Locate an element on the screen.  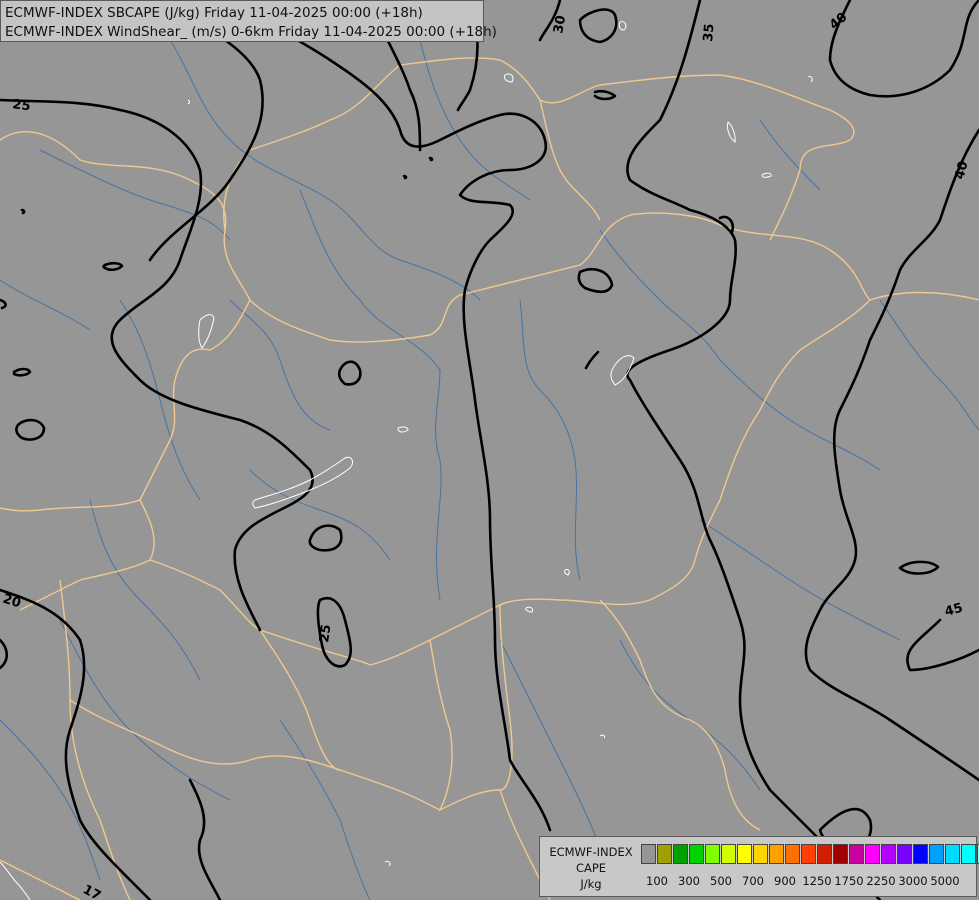
legend-title-model: ECMWF-INDEX is located at coordinates (591, 852).